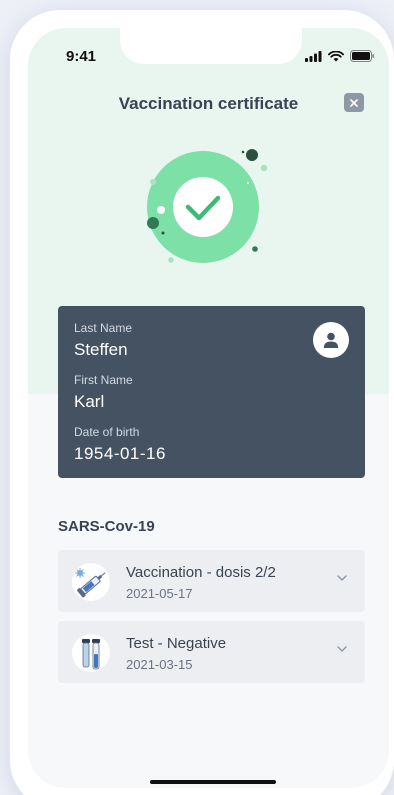 The width and height of the screenshot is (394, 795). What do you see at coordinates (362, 56) in the screenshot?
I see `battery-icon` at bounding box center [362, 56].